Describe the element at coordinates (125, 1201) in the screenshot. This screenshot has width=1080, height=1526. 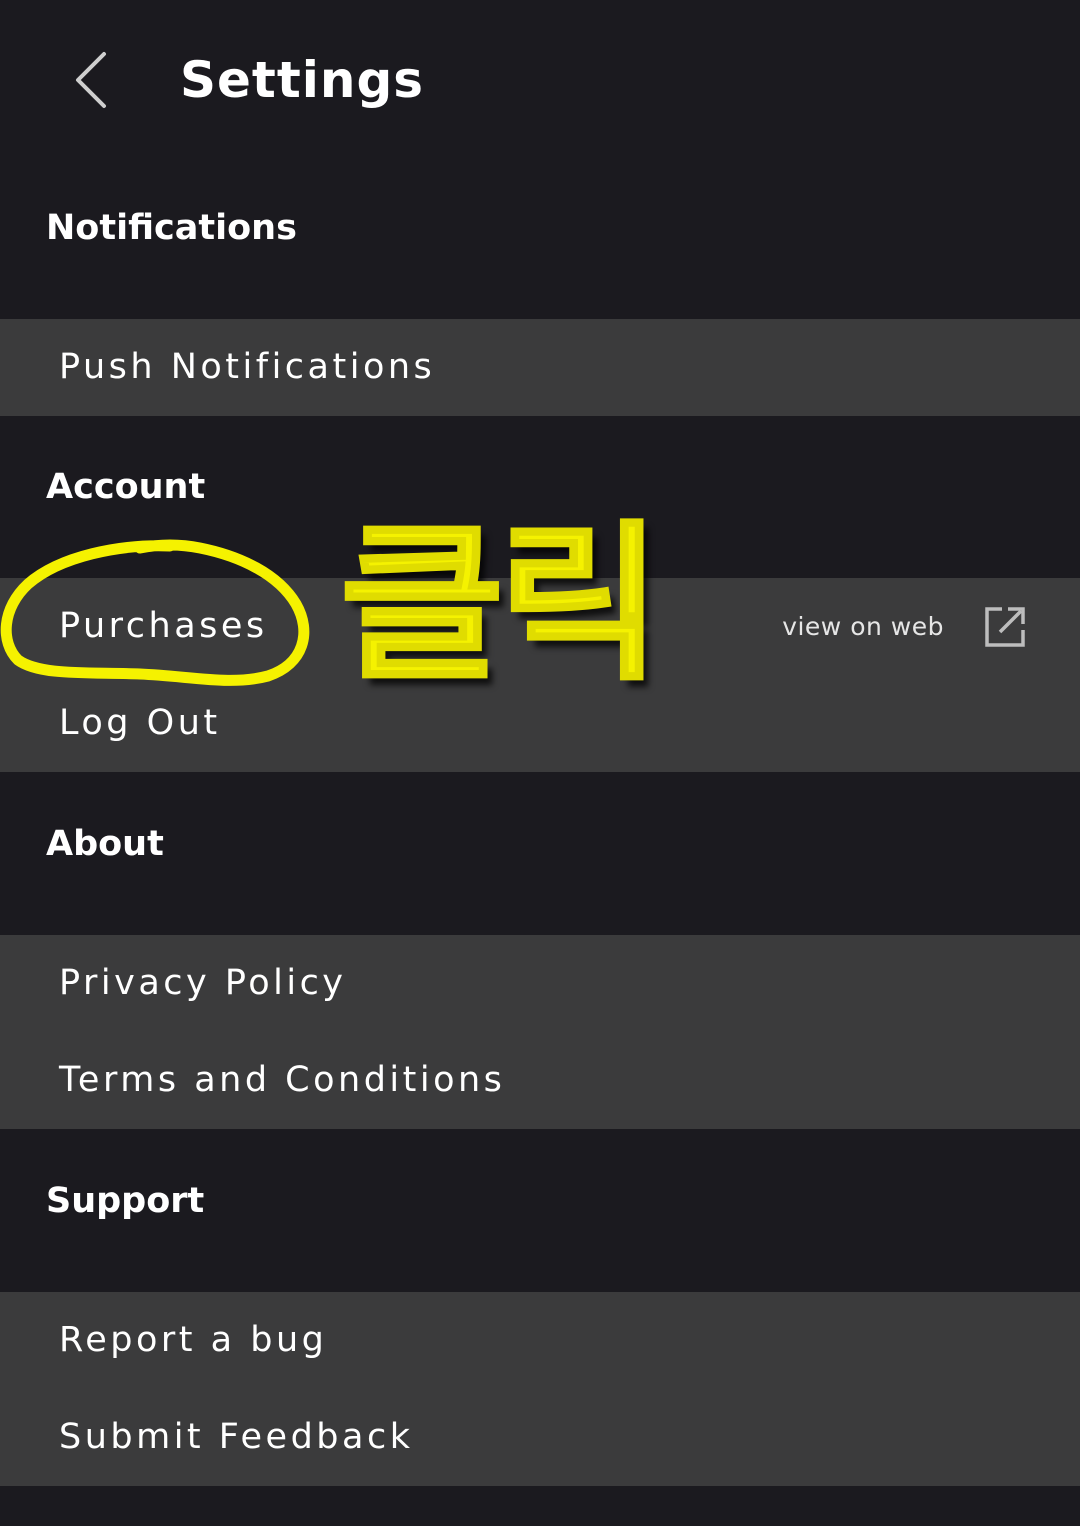
I see `section-title-support: Support` at that location.